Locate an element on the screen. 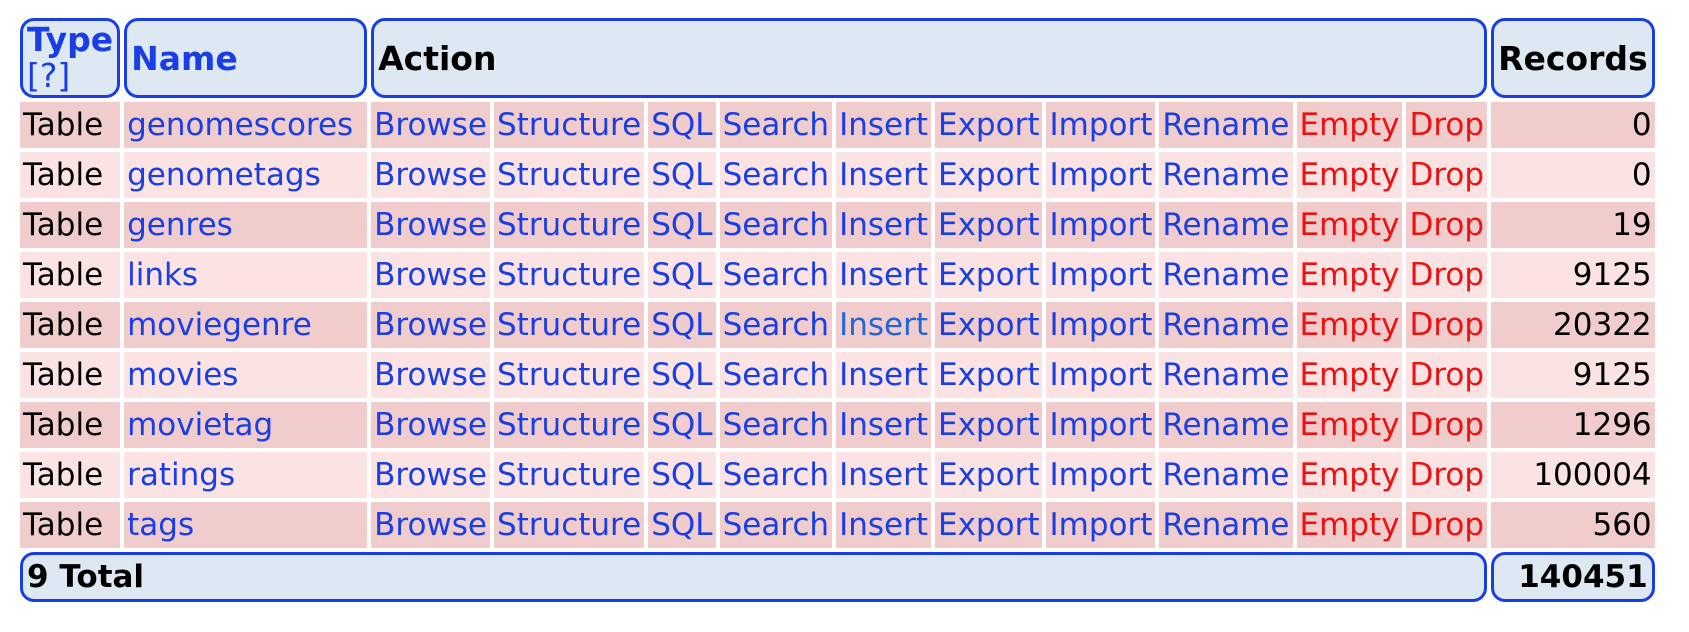  table-name-link: moviegenre is located at coordinates (219, 325).